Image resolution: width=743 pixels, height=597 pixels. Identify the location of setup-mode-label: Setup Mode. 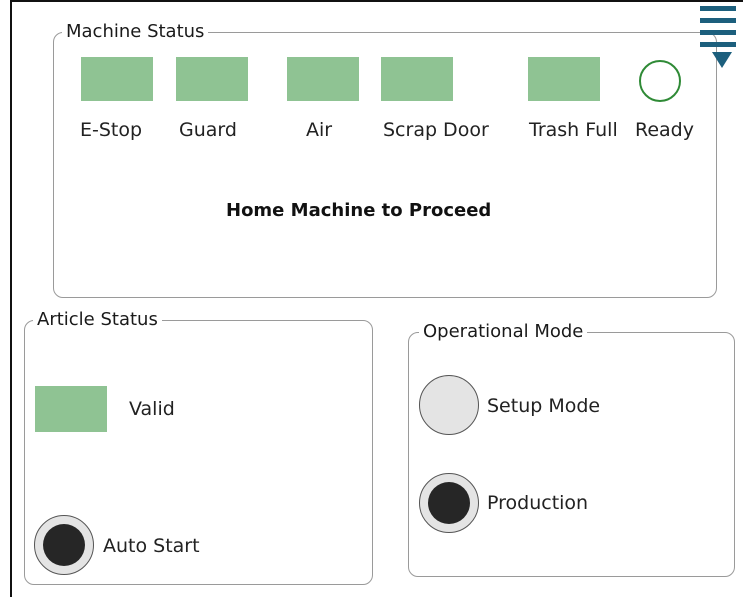
(543, 406).